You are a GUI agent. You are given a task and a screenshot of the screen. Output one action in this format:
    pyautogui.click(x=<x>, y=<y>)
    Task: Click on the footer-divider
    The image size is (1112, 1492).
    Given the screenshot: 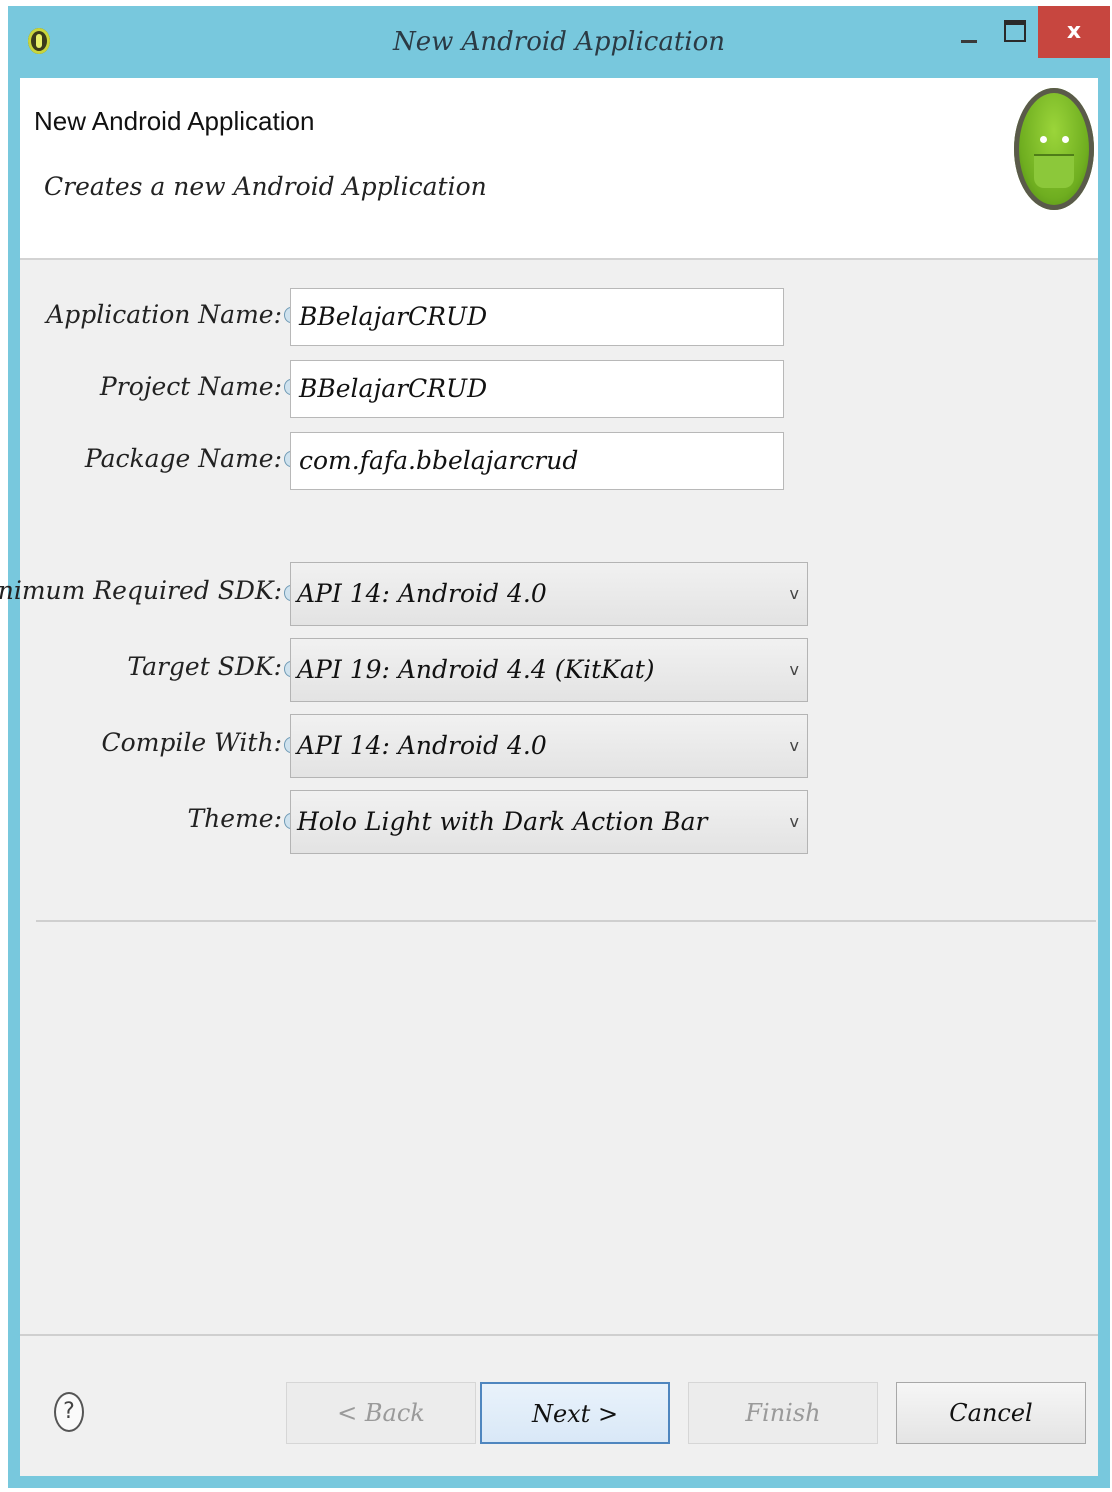 What is the action you would take?
    pyautogui.click(x=559, y=1335)
    